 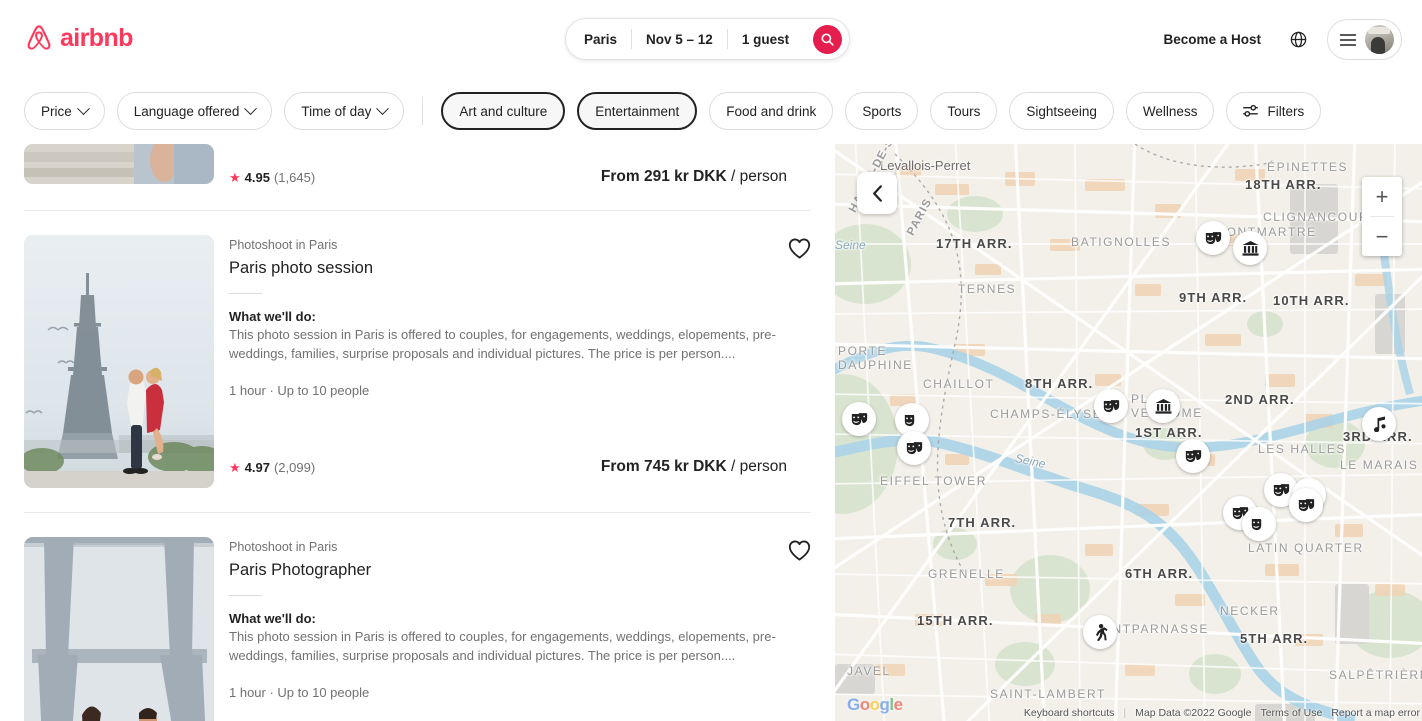 I want to click on category-label: Art and culture, so click(x=503, y=111).